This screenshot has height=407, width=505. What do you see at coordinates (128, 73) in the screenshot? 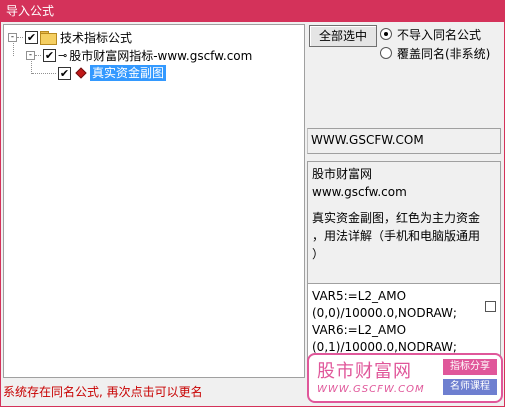
I see `leaf-label: 真实资金副图` at bounding box center [128, 73].